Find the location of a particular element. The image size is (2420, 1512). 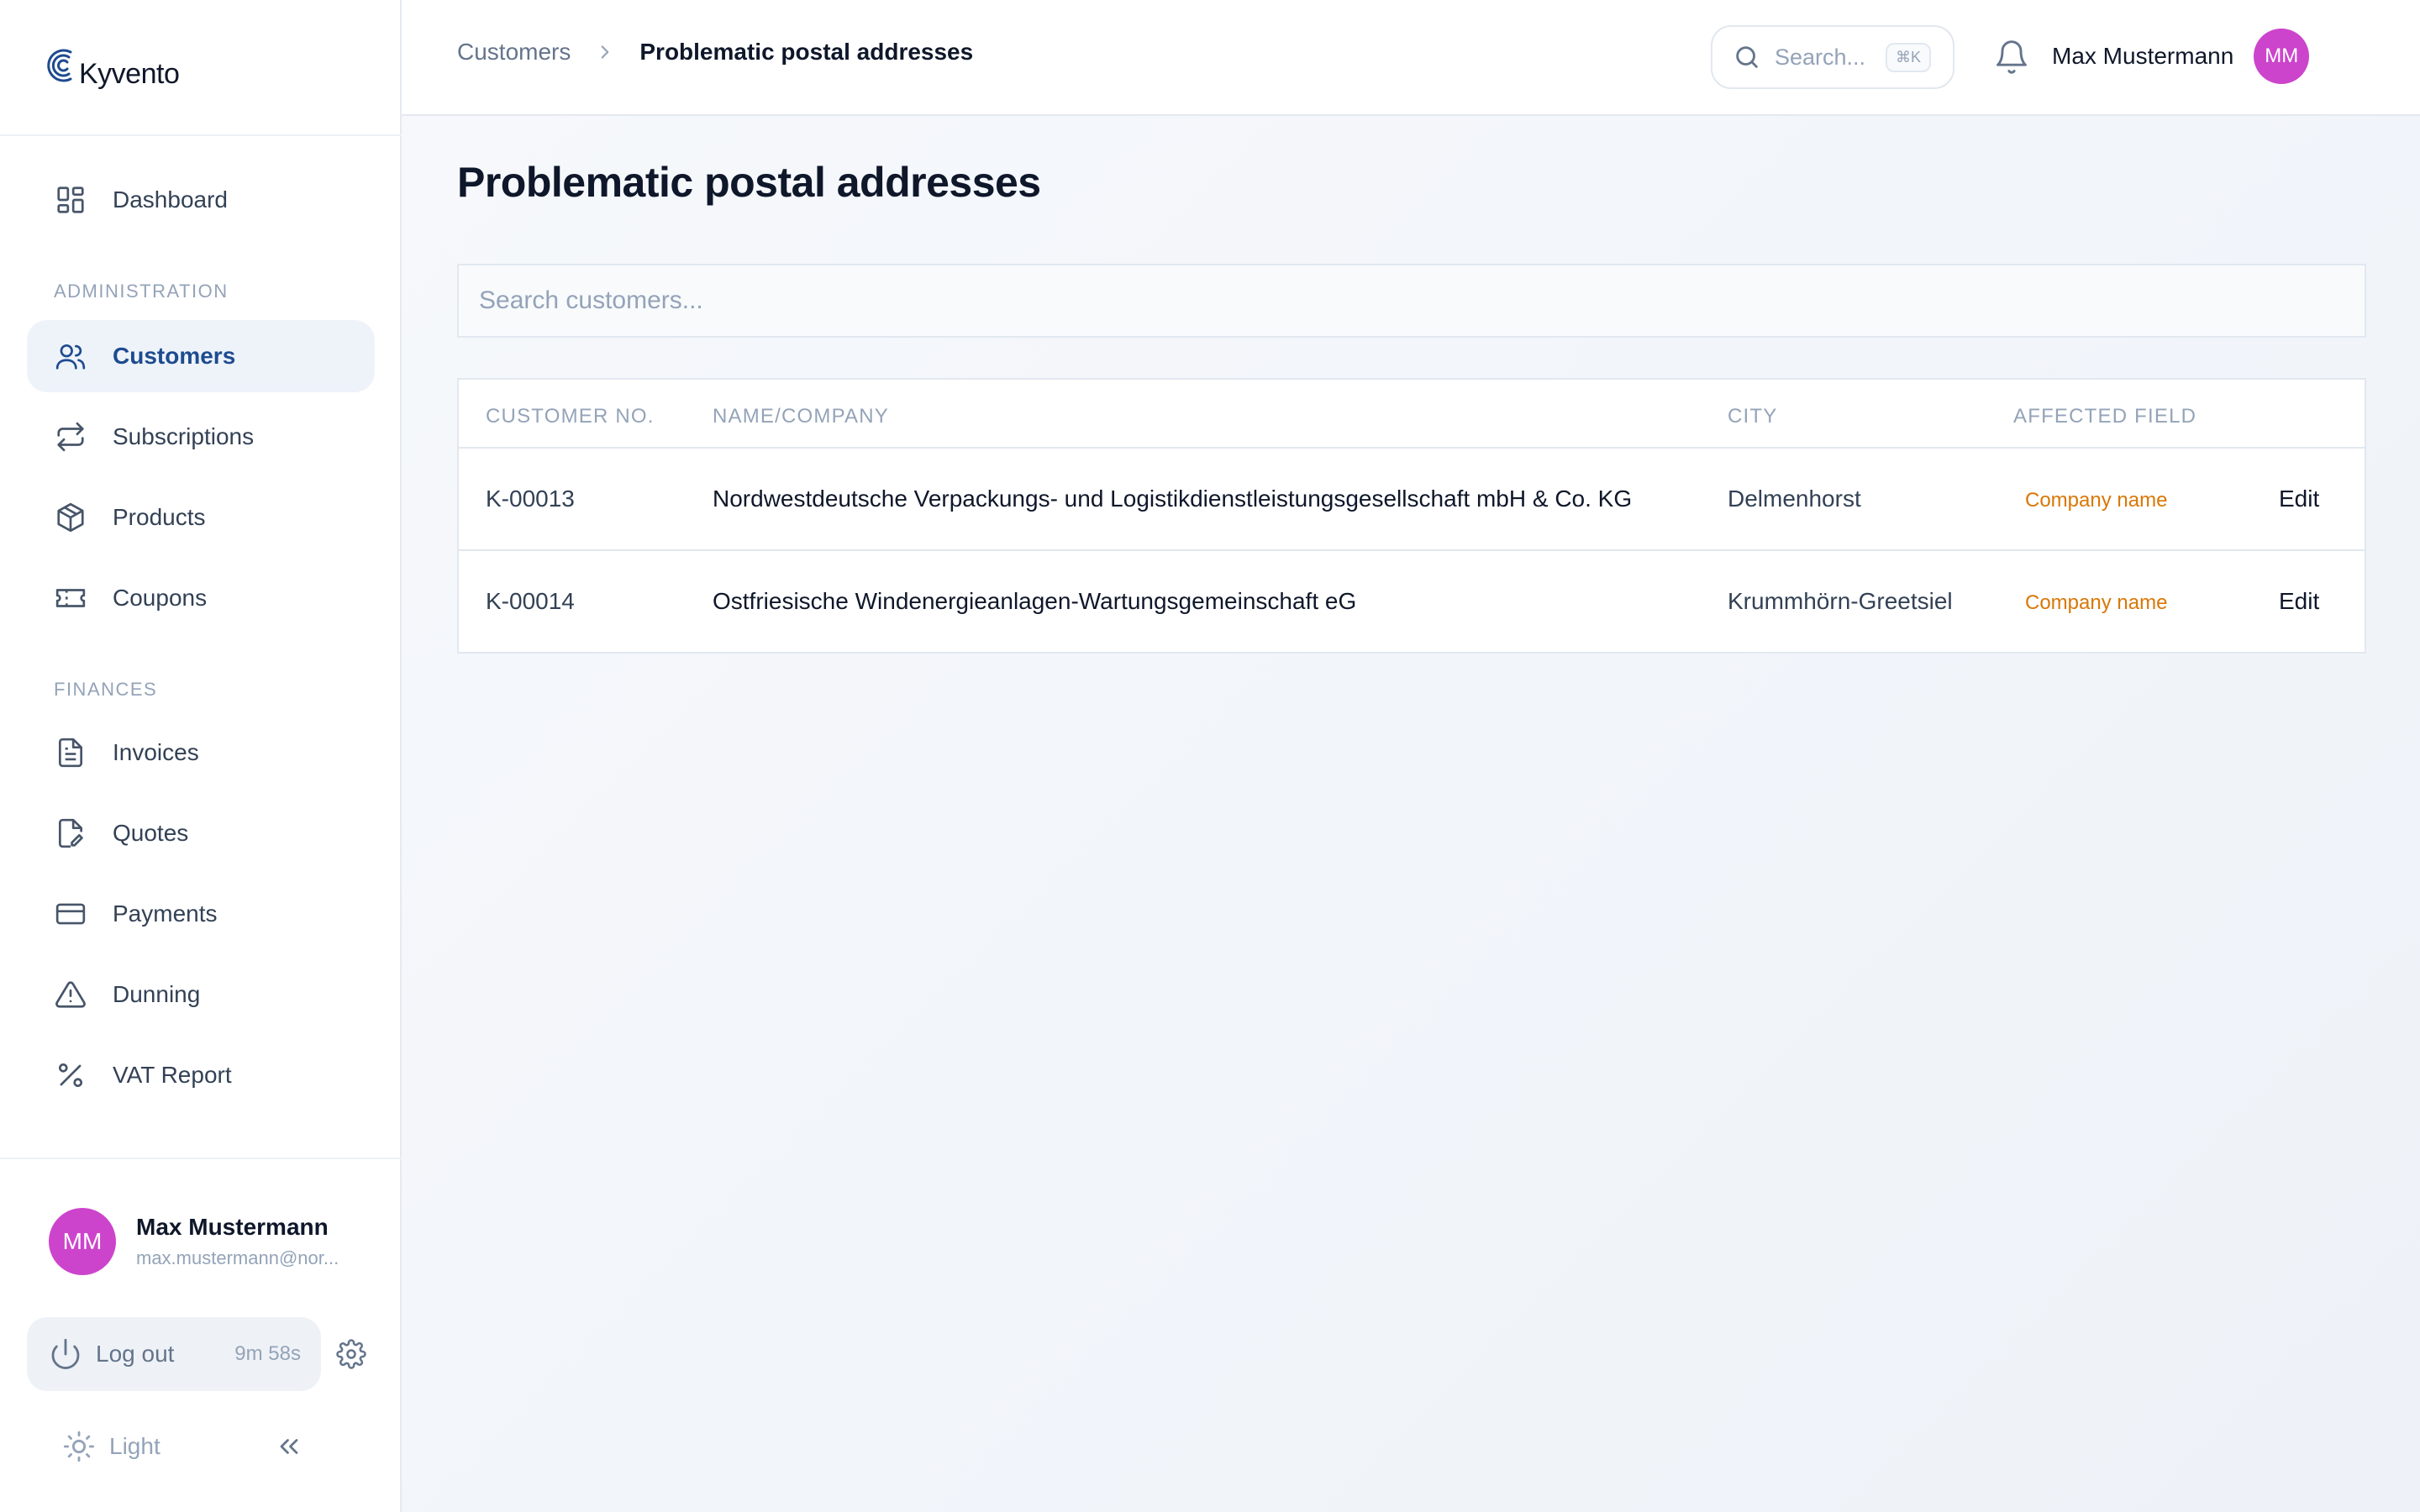

breadcrumb-current: Problematic postal addresses is located at coordinates (807, 52).